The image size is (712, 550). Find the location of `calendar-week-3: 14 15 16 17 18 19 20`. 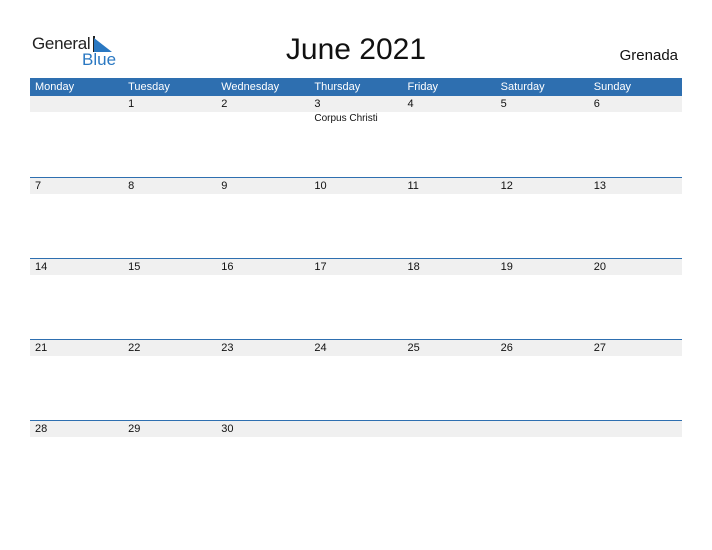

calendar-week-3: 14 15 16 17 18 19 20 is located at coordinates (356, 298).